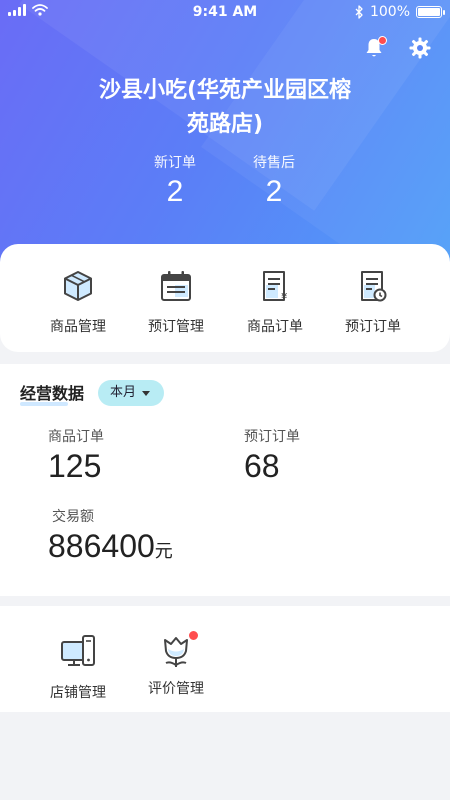 Image resolution: width=450 pixels, height=800 pixels. Describe the element at coordinates (76, 437) in the screenshot. I see `metric-label: 商品订单` at that location.